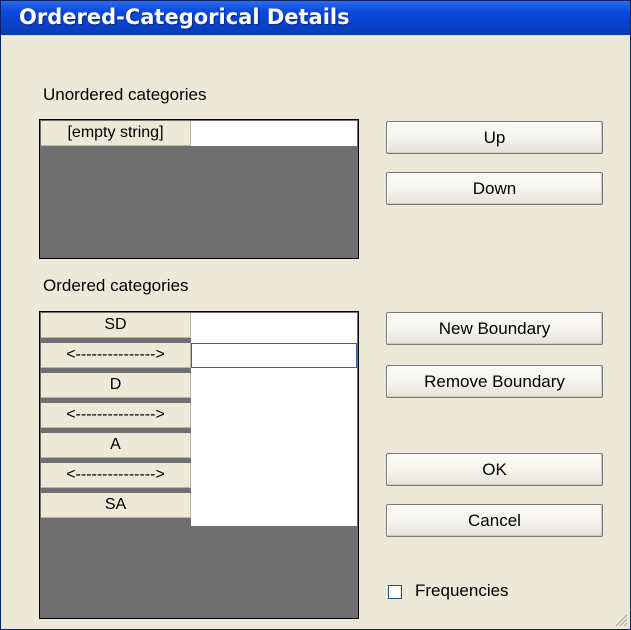  Describe the element at coordinates (116, 133) in the screenshot. I see `category-name-cell: [empty string]` at that location.